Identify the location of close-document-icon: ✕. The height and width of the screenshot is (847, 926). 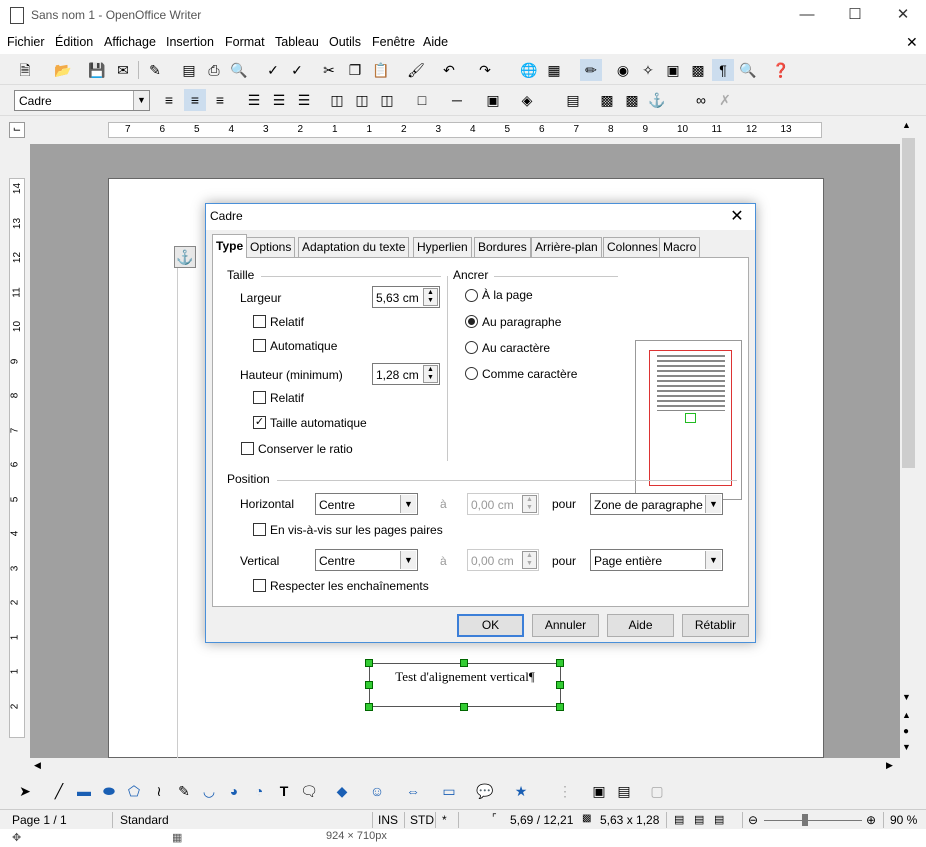
(912, 42).